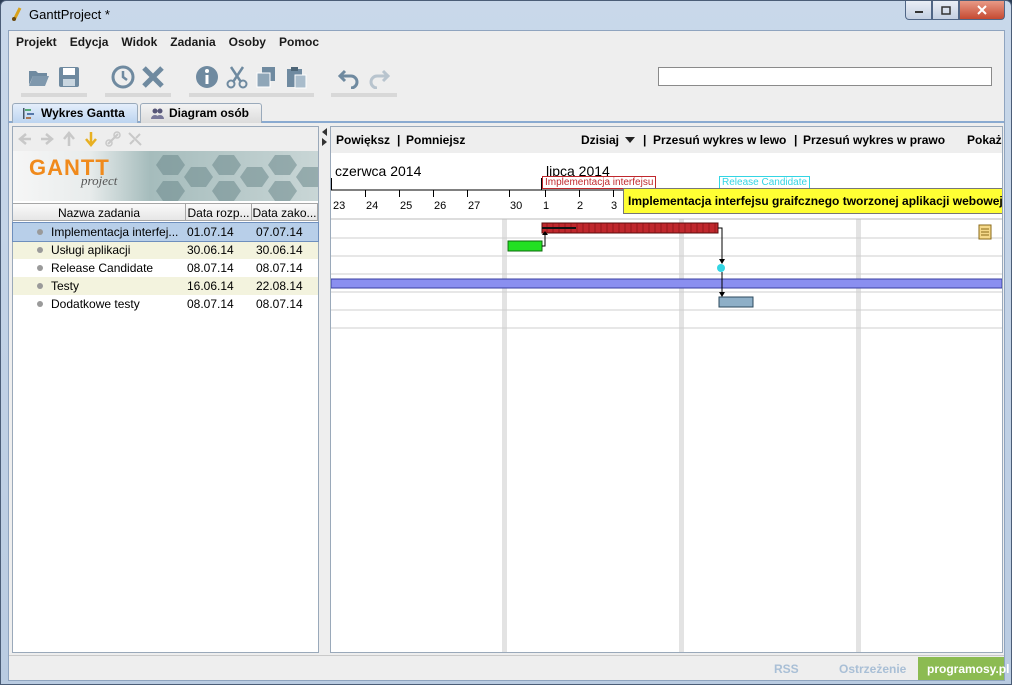  What do you see at coordinates (279, 250) in the screenshot?
I see `task-end-cell: 30.06.14` at bounding box center [279, 250].